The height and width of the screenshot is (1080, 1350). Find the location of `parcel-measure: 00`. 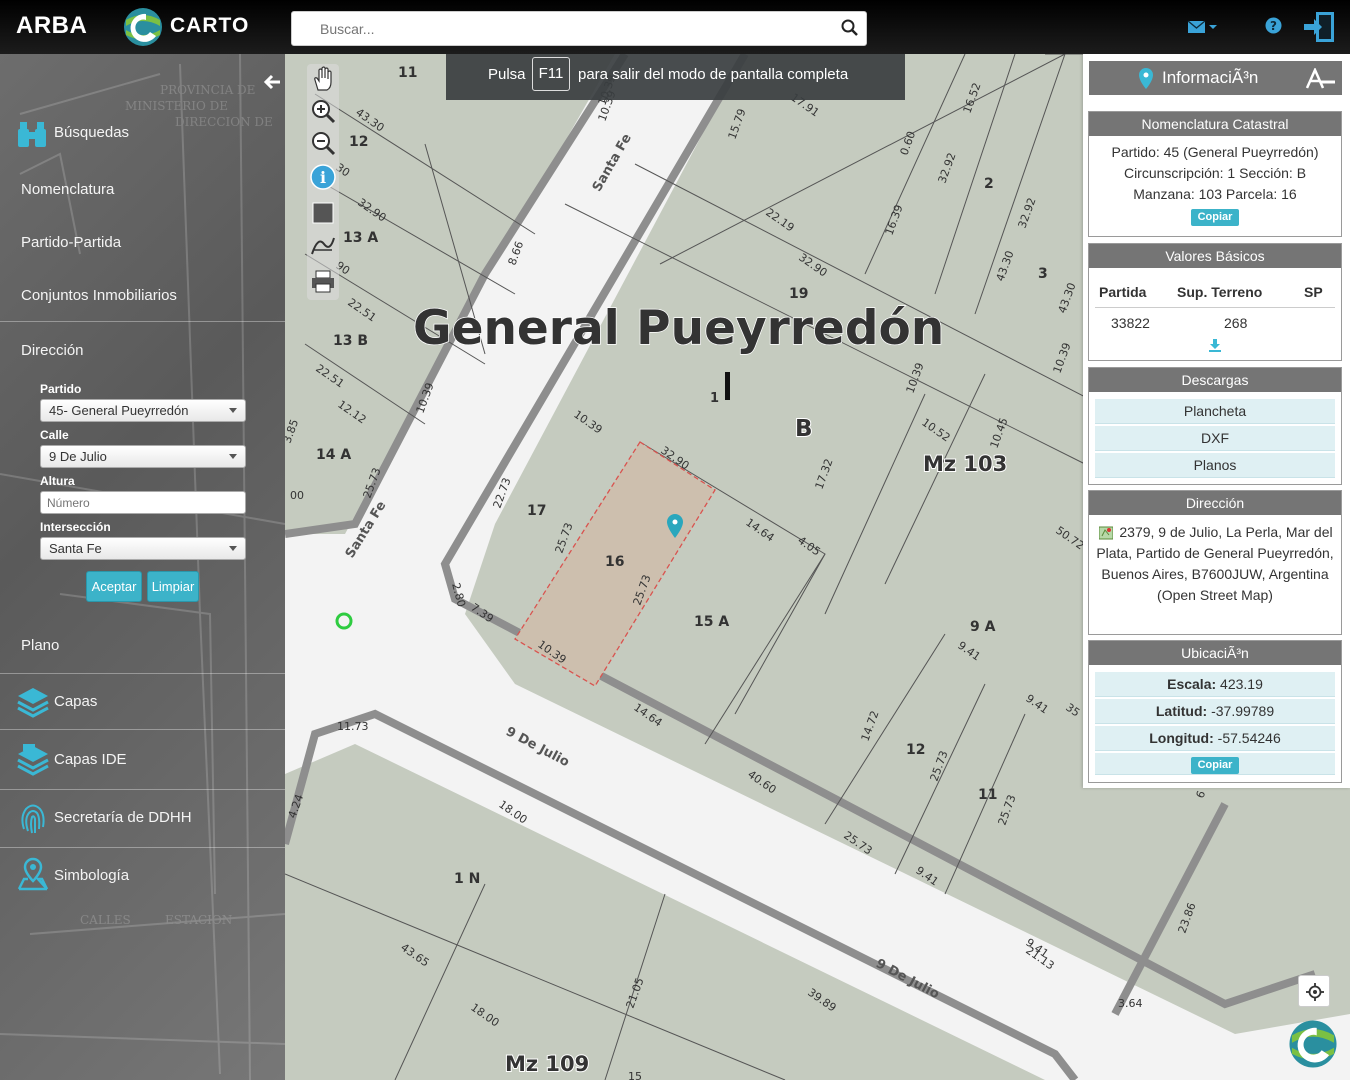

parcel-measure: 00 is located at coordinates (297, 495).